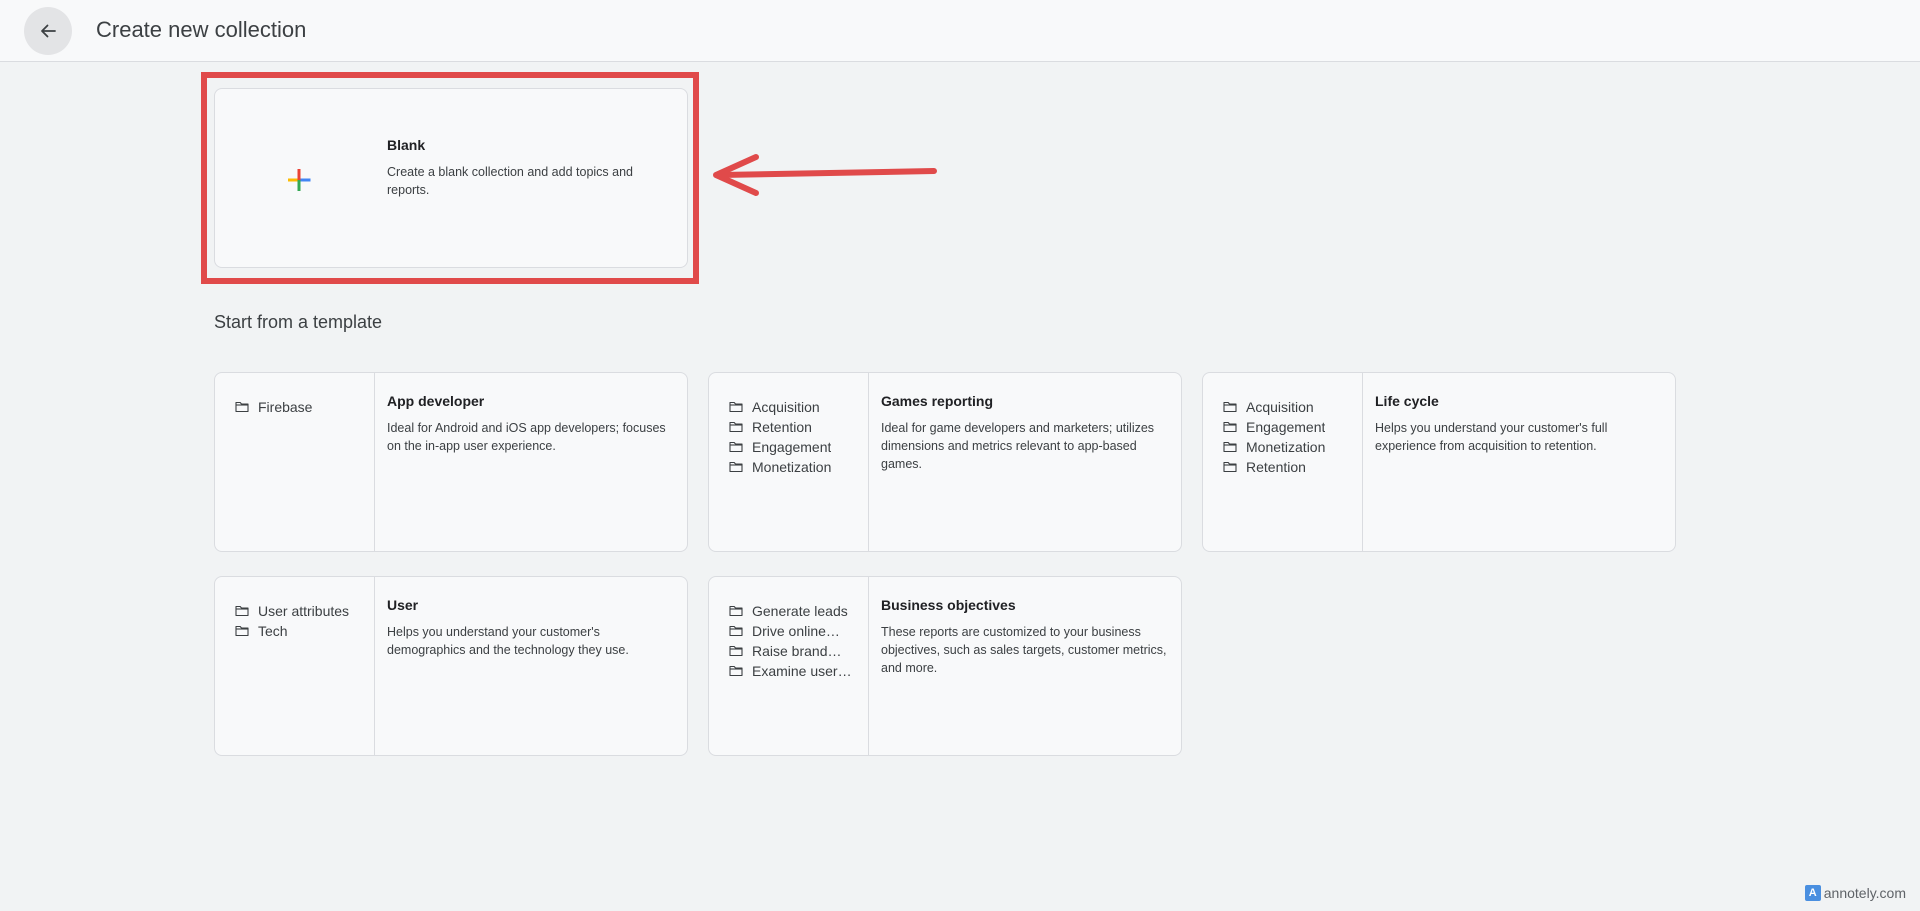 Image resolution: width=1920 pixels, height=911 pixels. I want to click on template-section-title: Start from a template, so click(298, 322).